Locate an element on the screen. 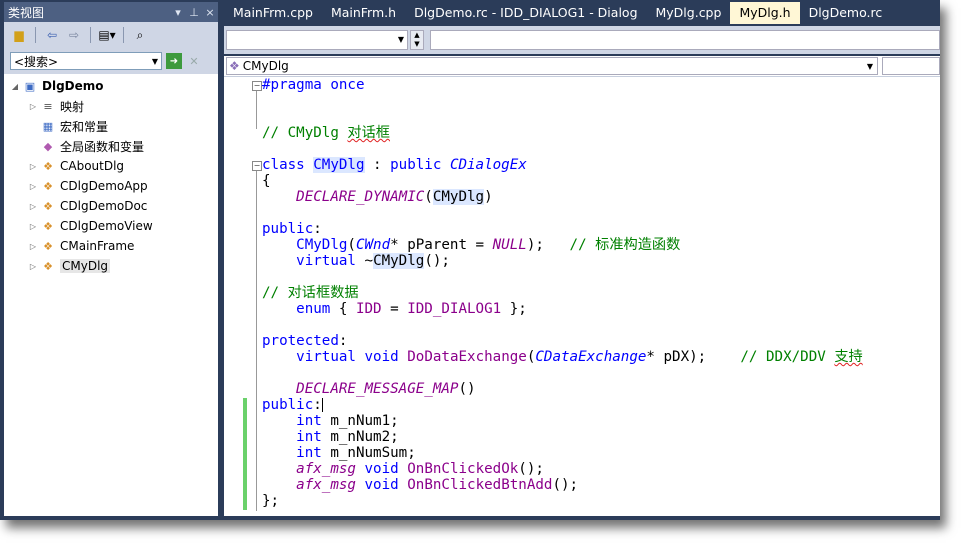 The height and width of the screenshot is (557, 968). tab-mainfrm-h: MainFrm.h is located at coordinates (363, 13).